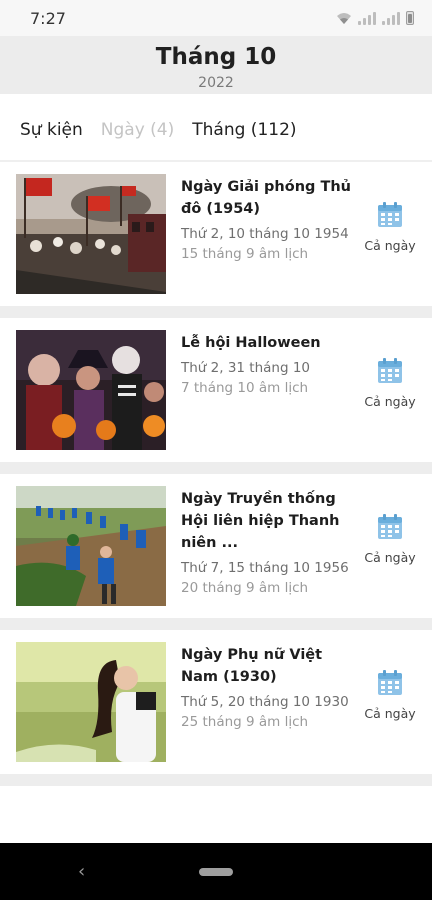  I want to click on event-date: Thứ 5, 20 tháng 10 1930, so click(265, 702).